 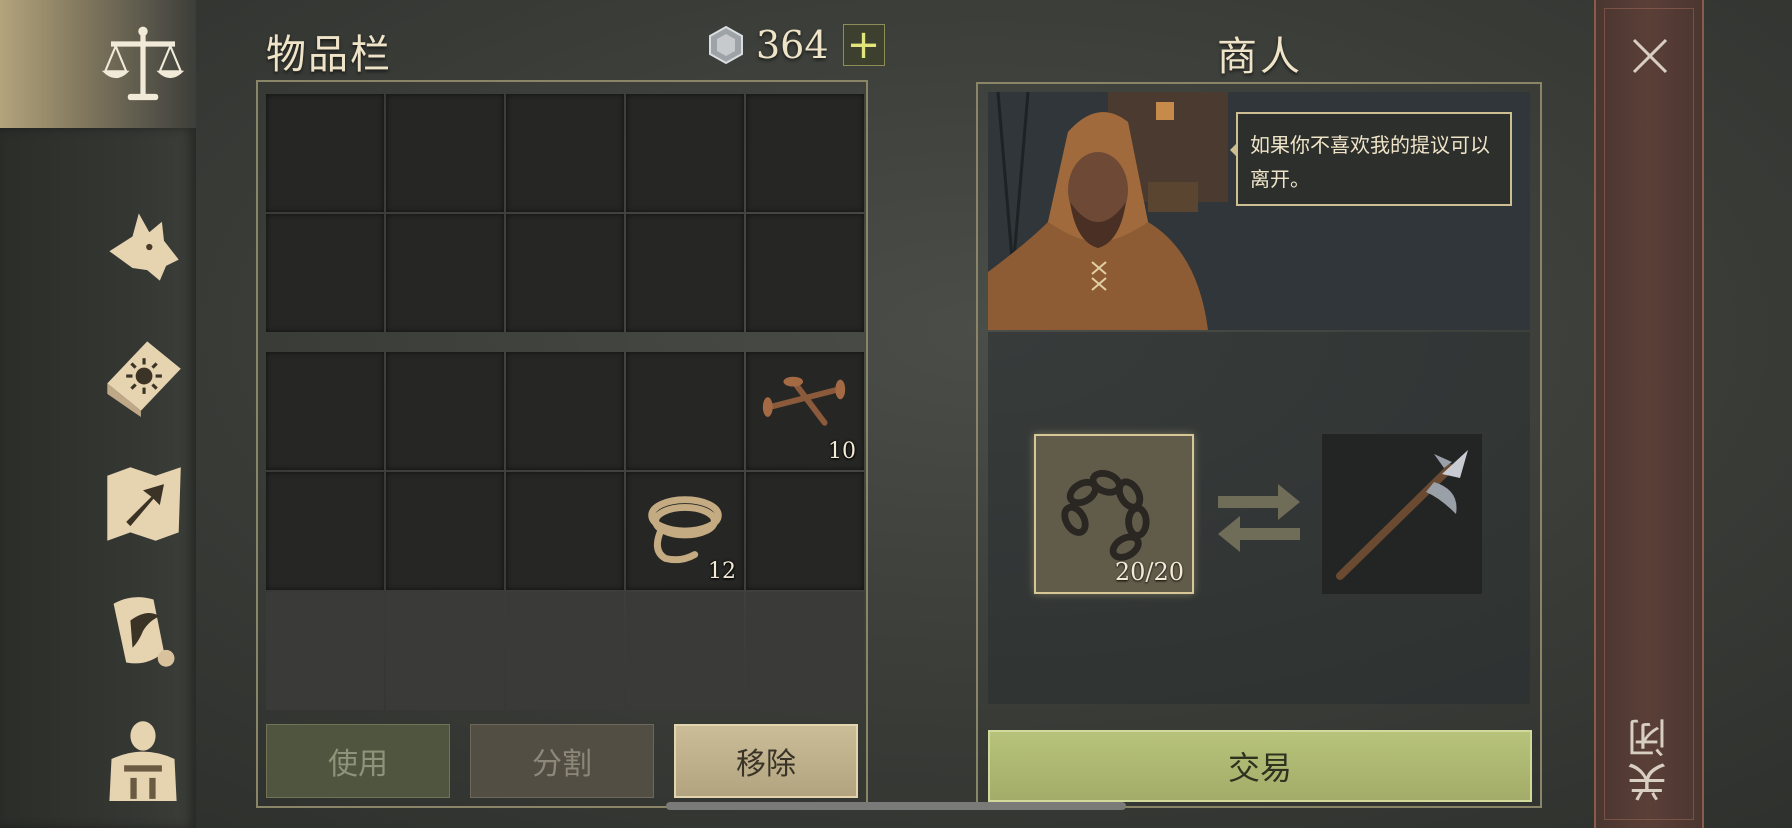 I want to click on trade-button: 交易, so click(x=1260, y=766).